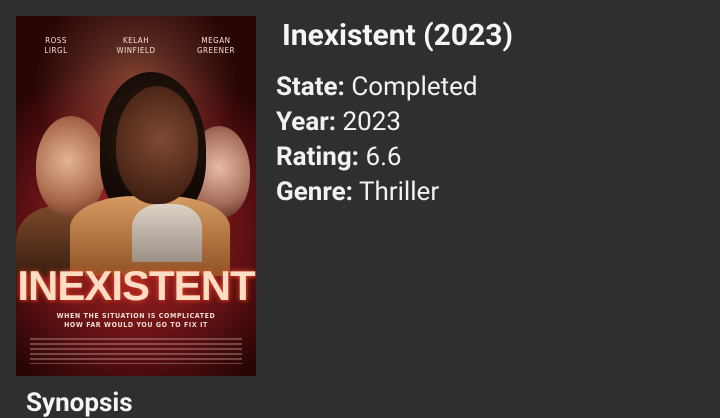  I want to click on detail-value: Thriller, so click(399, 192).